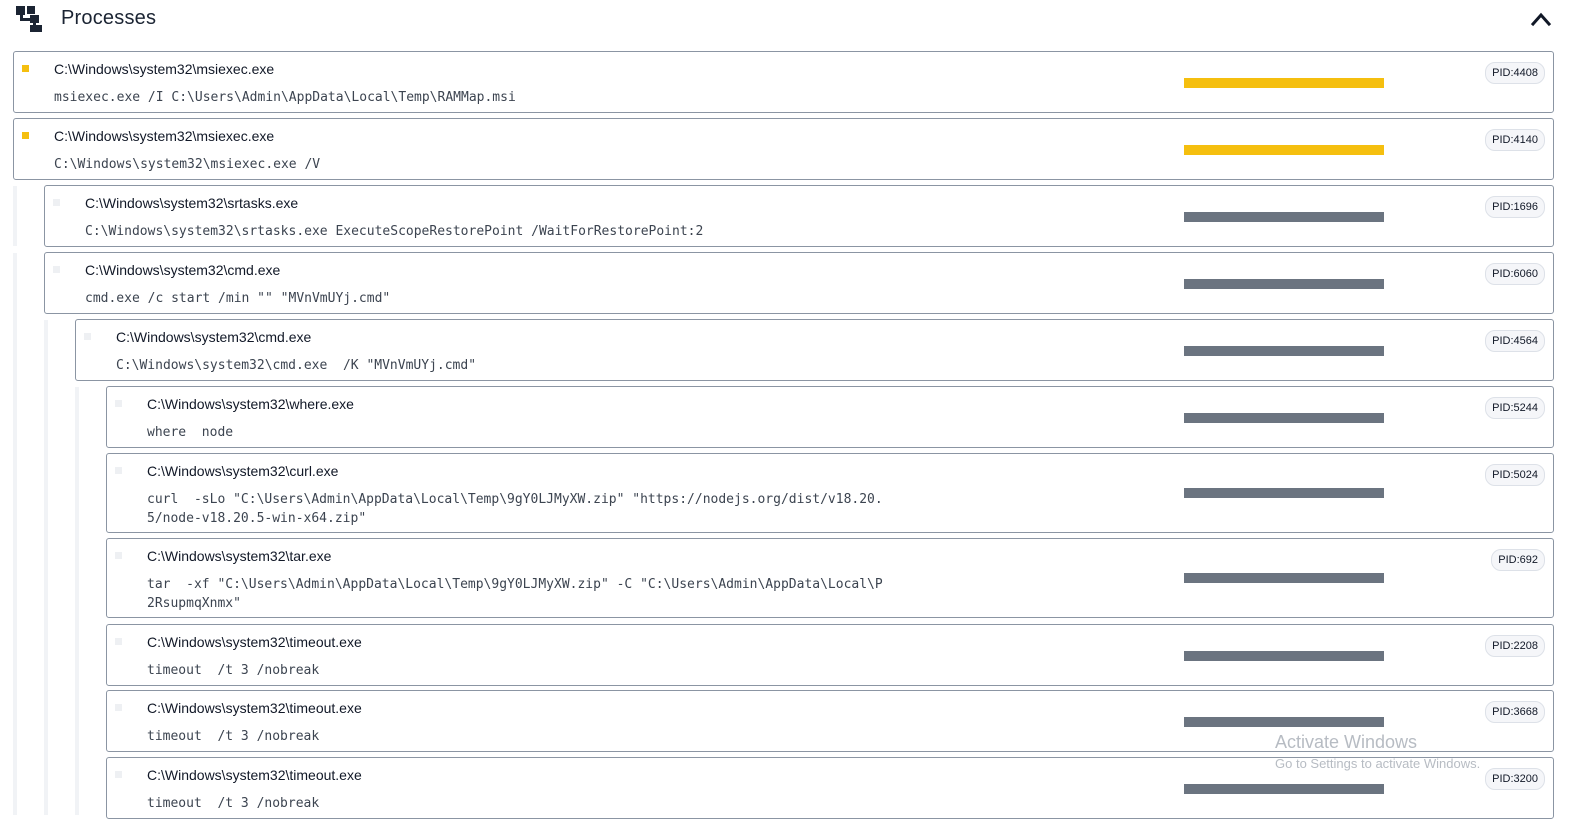  I want to click on pid-badge: PID:5024, so click(1515, 475).